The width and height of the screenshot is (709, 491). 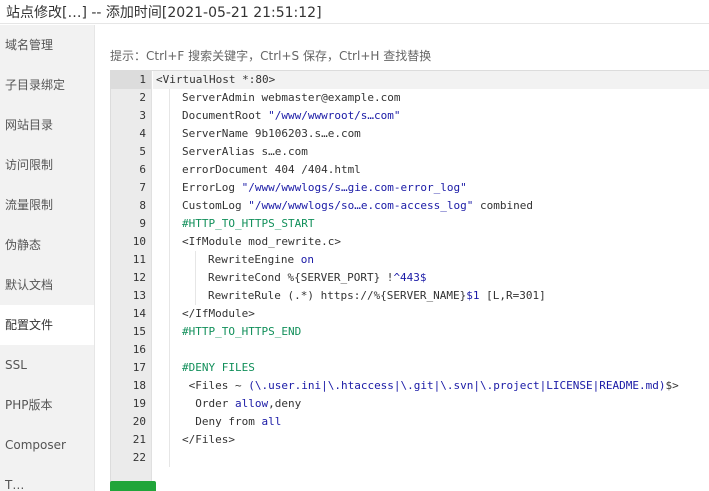 What do you see at coordinates (212, 187) in the screenshot?
I see `code-token: ErrorLog` at bounding box center [212, 187].